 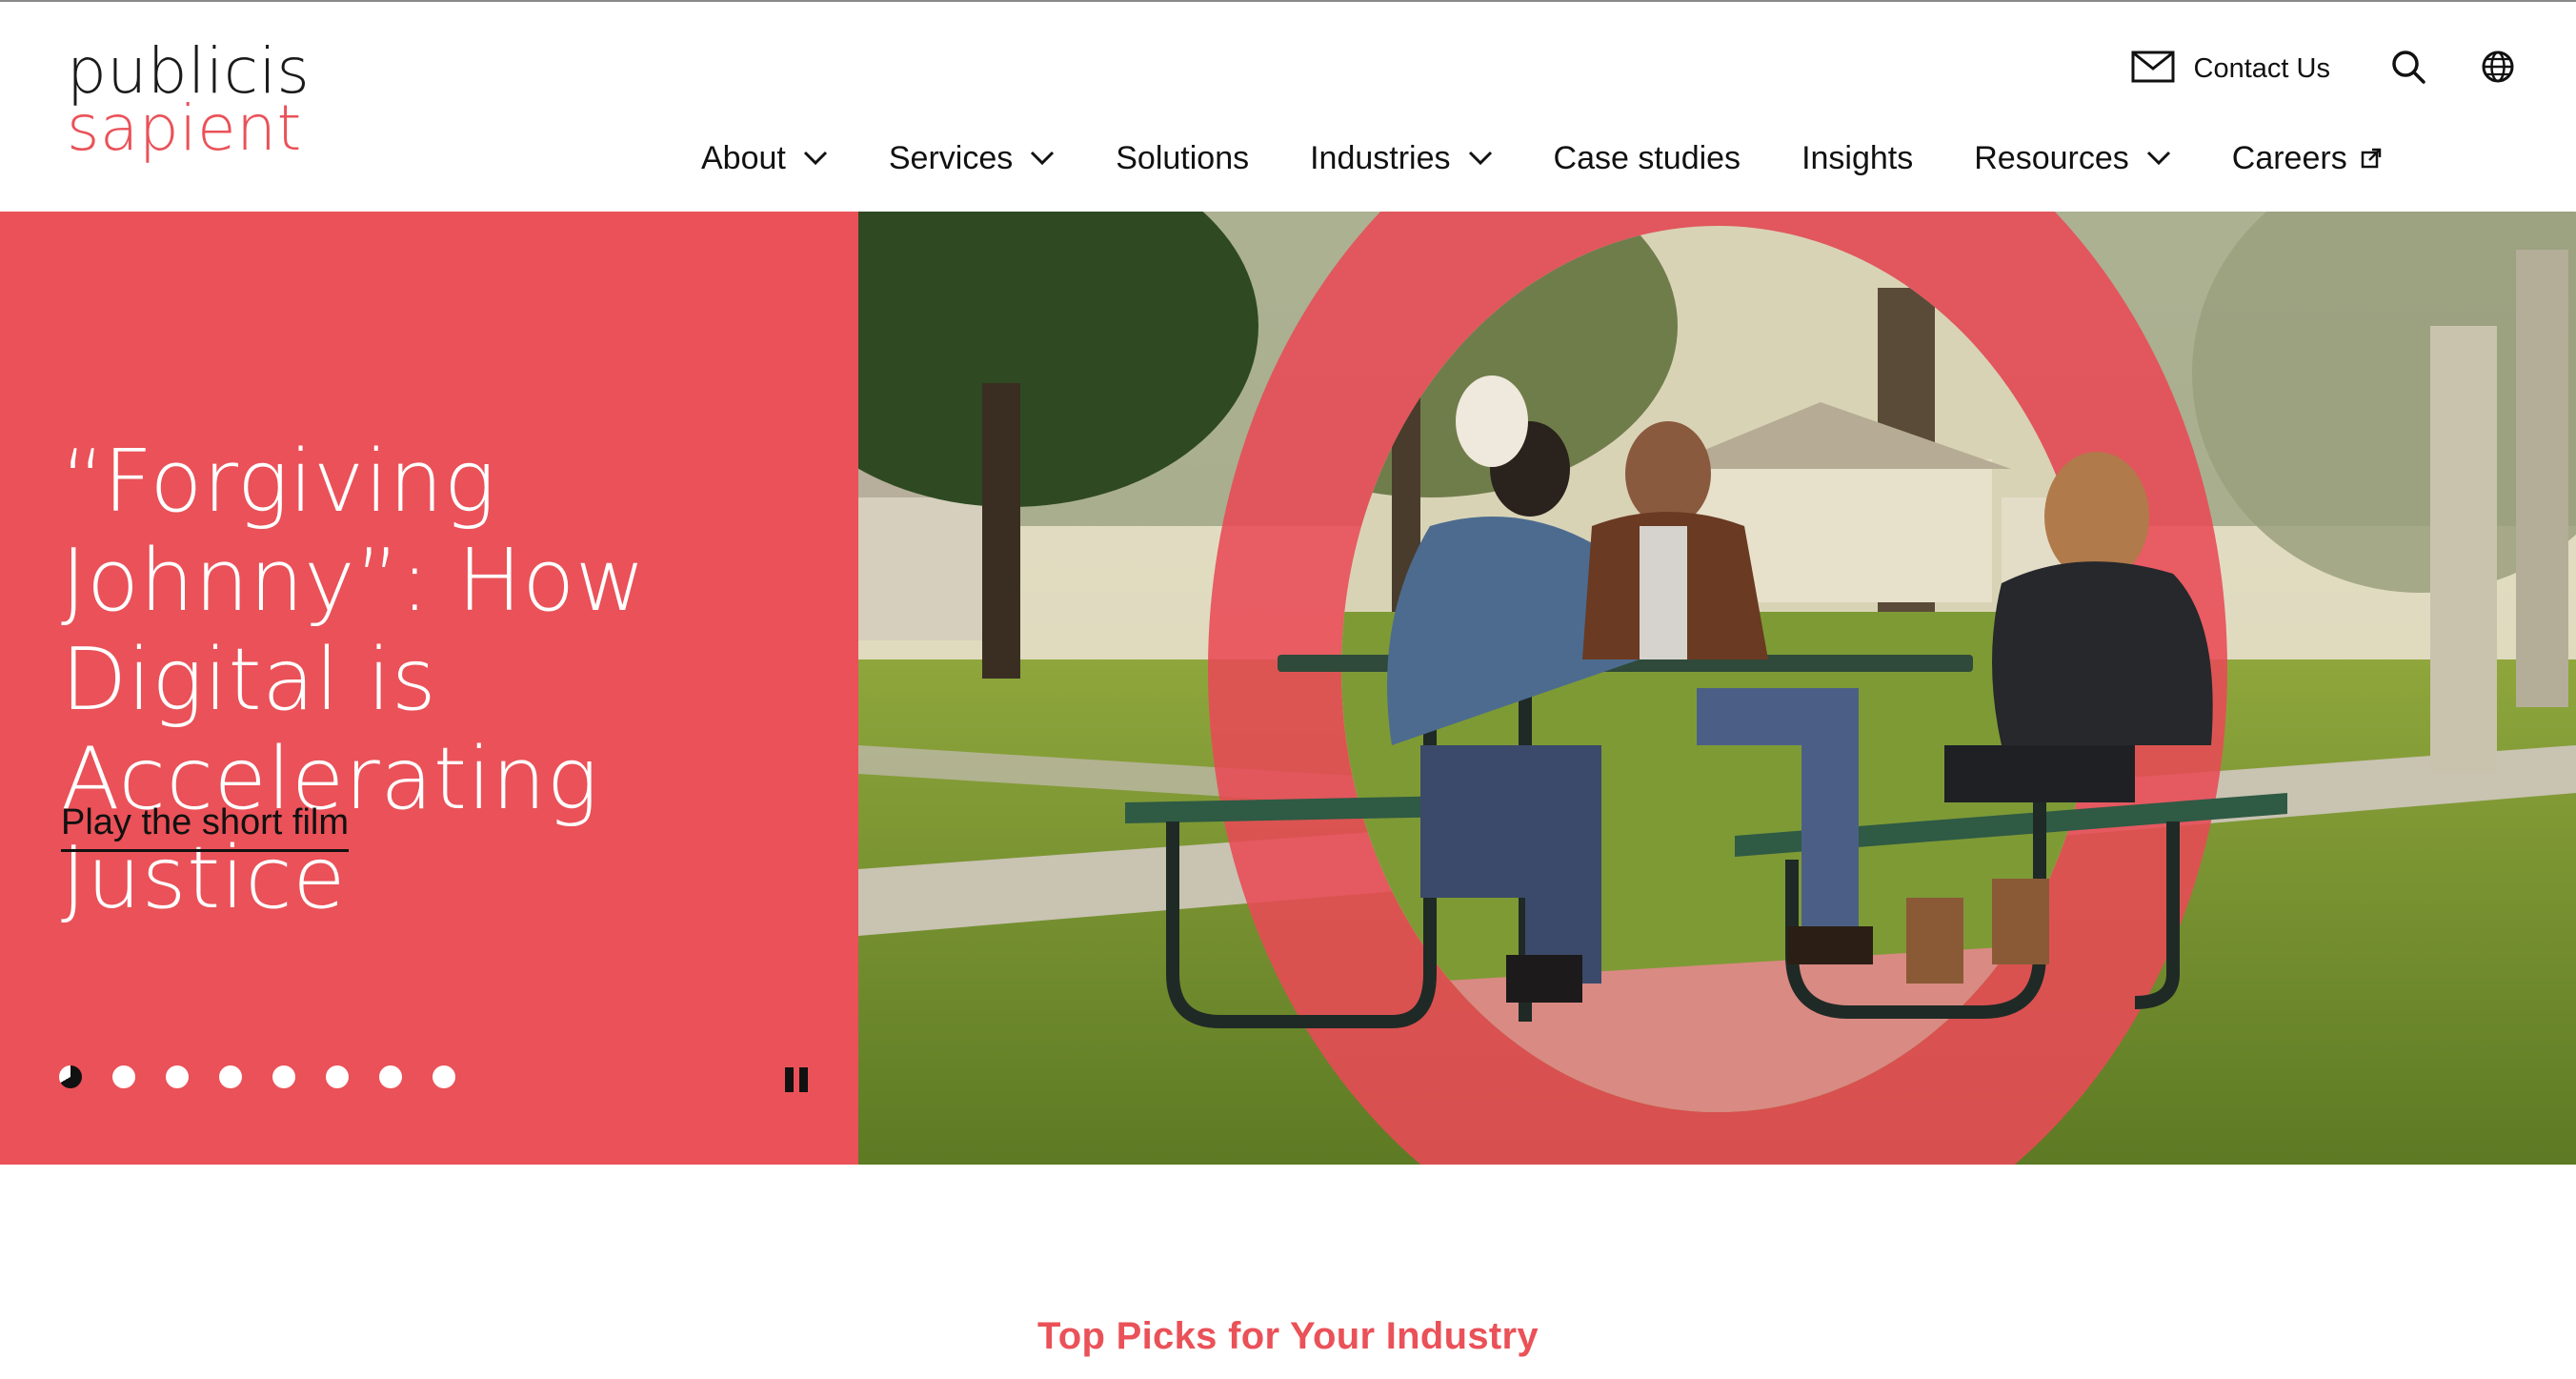 I want to click on pause-icon, so click(x=789, y=1079).